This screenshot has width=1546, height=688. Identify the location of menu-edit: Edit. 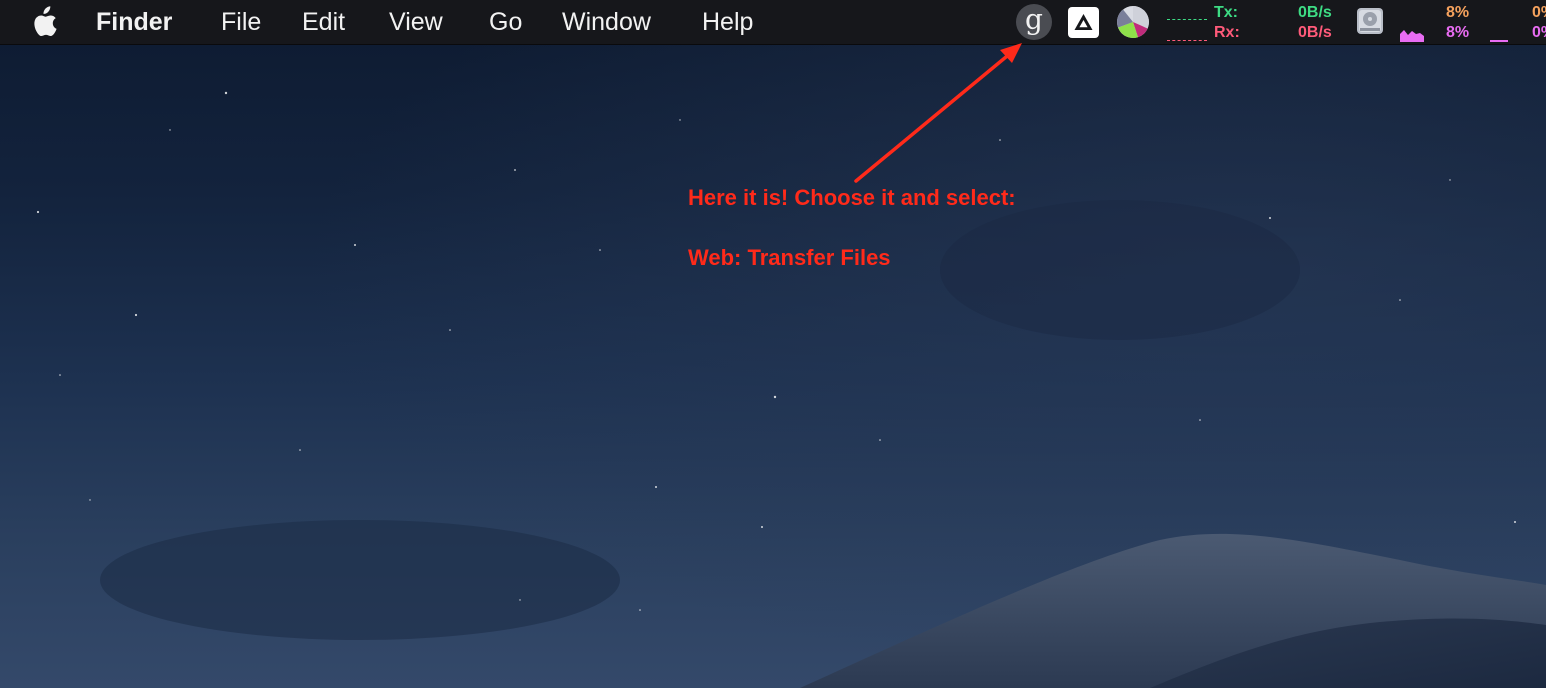
(323, 22).